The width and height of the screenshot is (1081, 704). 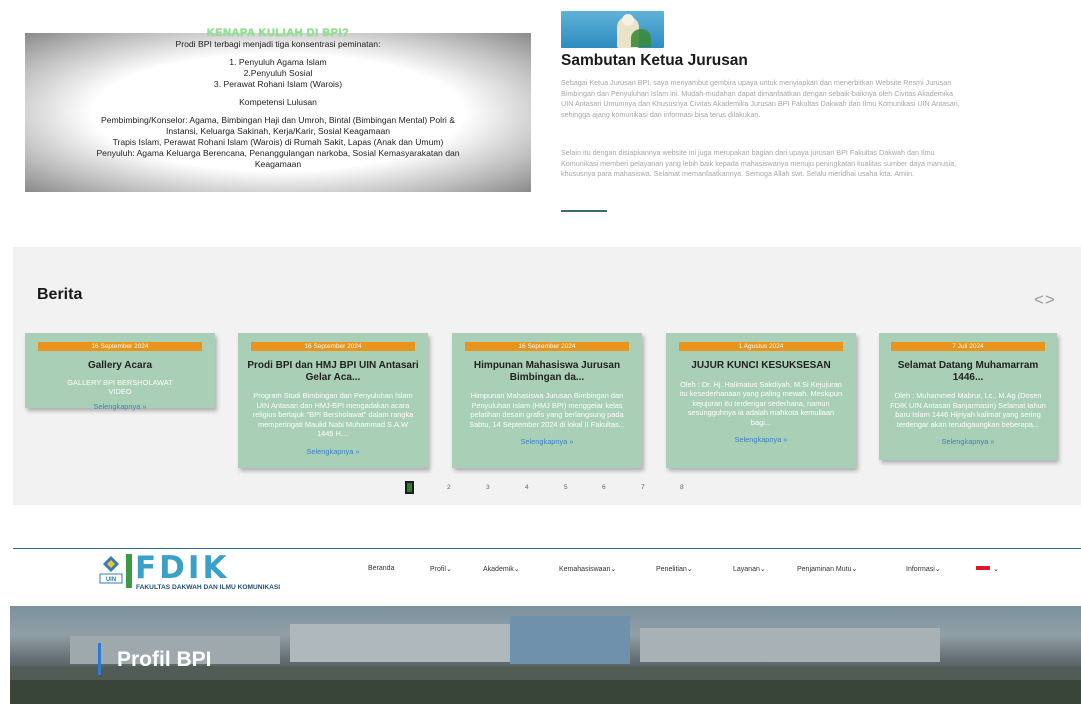 I want to click on fdik-logo-text: FDIK, so click(x=182, y=568).